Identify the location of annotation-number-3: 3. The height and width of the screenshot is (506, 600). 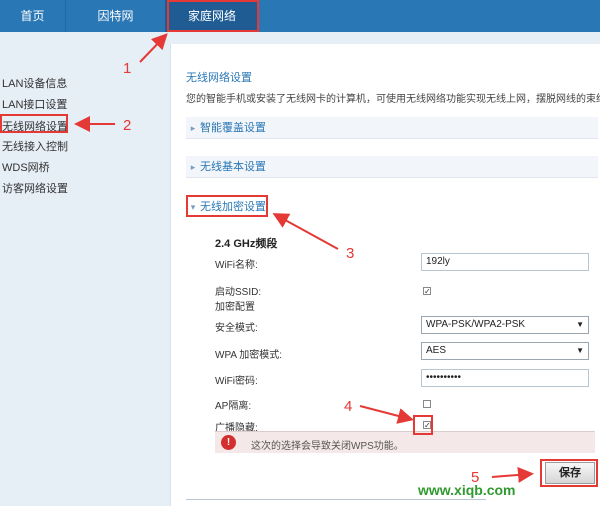
(350, 253).